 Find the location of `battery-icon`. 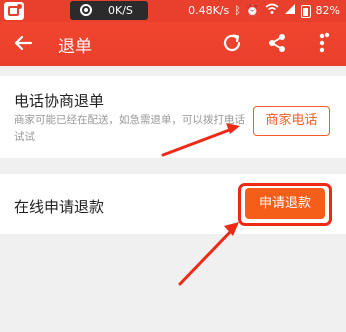

battery-icon is located at coordinates (305, 11).